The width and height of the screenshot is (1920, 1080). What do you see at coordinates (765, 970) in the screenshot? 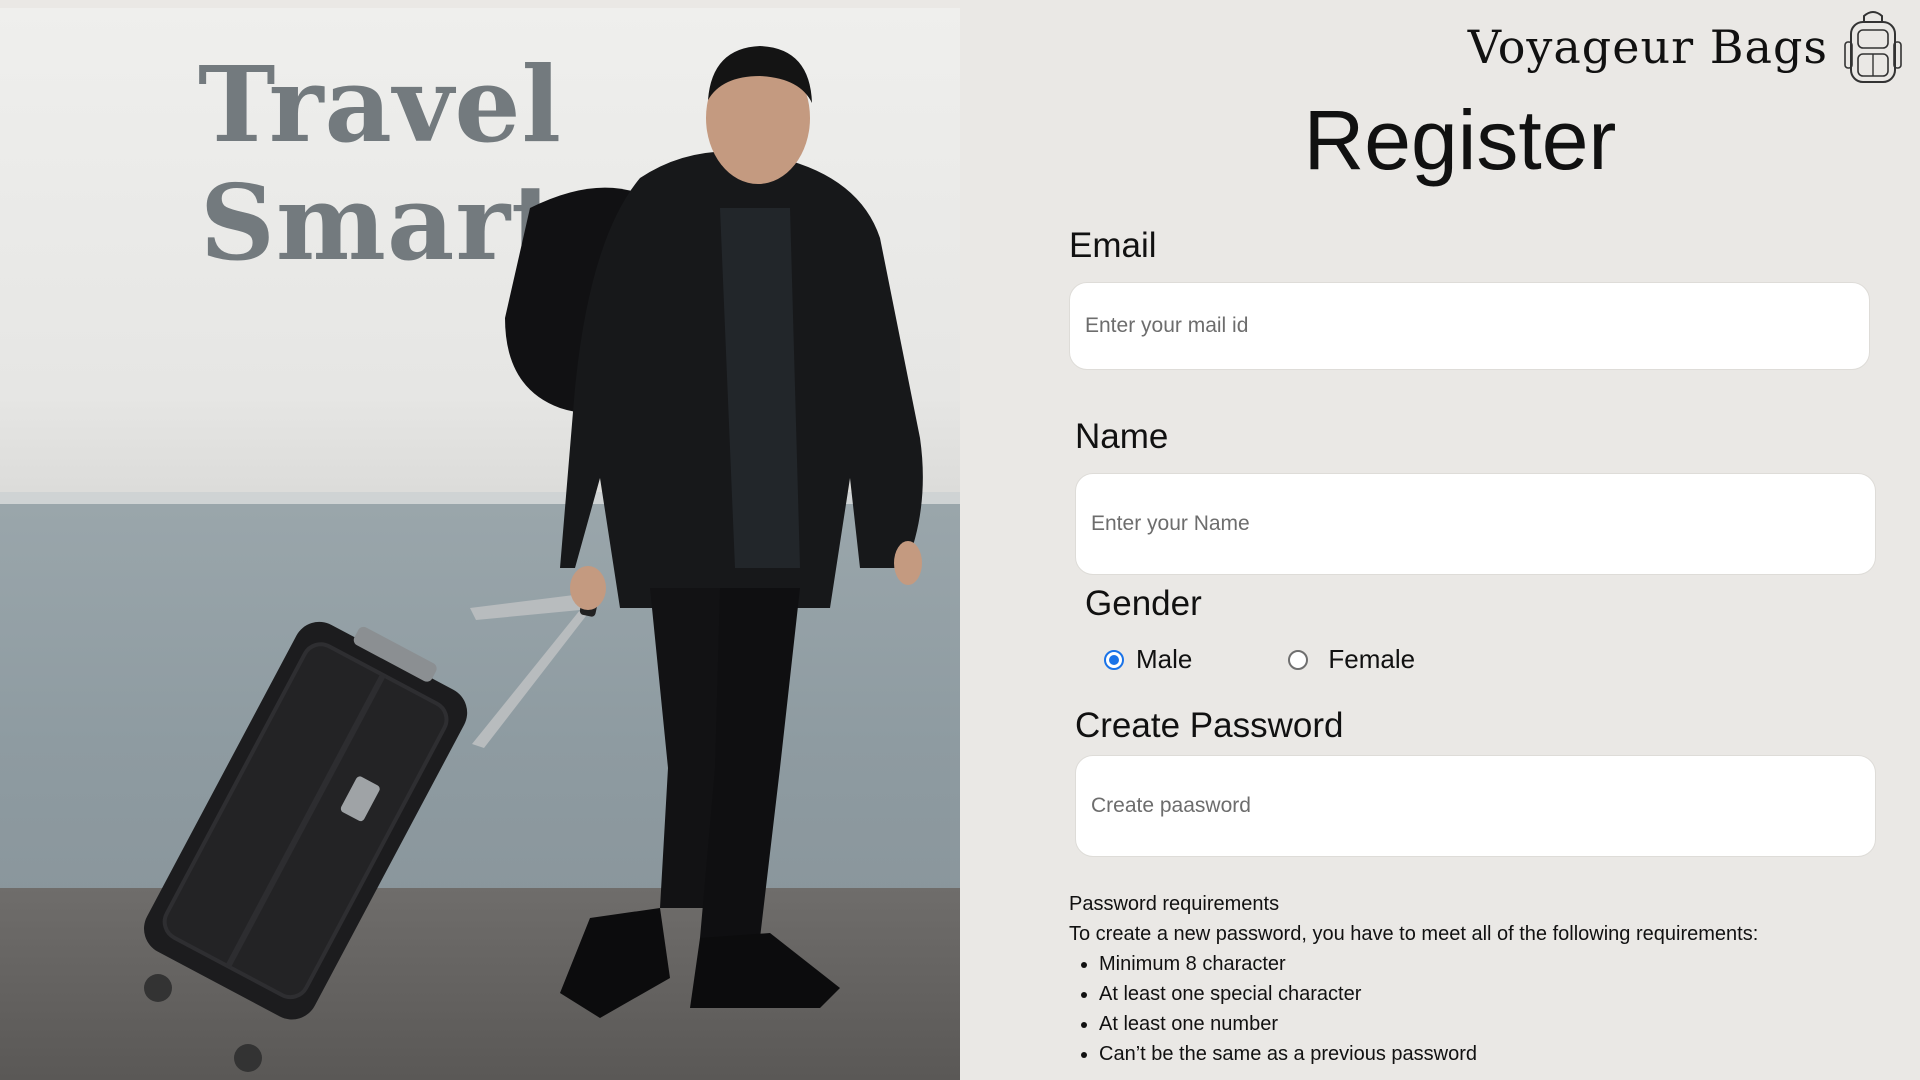
I see `right-shoe` at bounding box center [765, 970].